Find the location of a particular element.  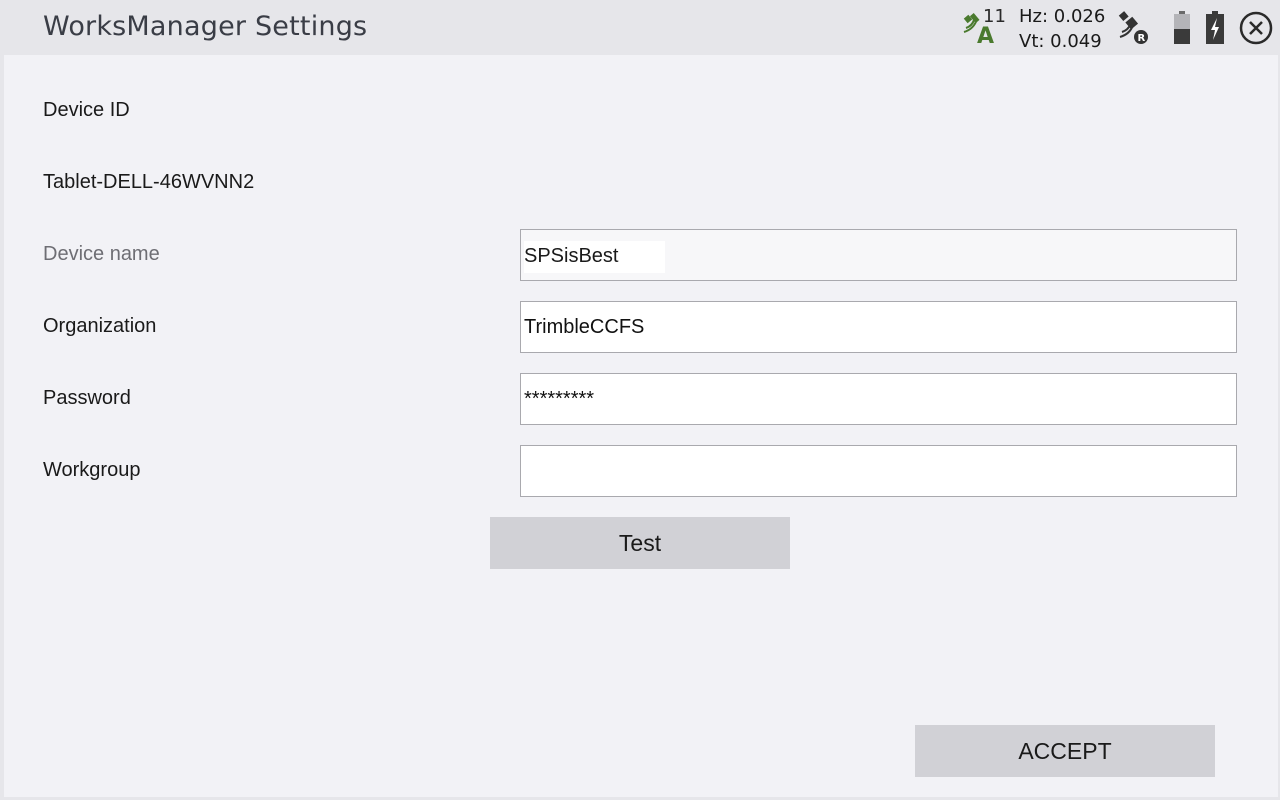

password-label: Password is located at coordinates (87, 398).